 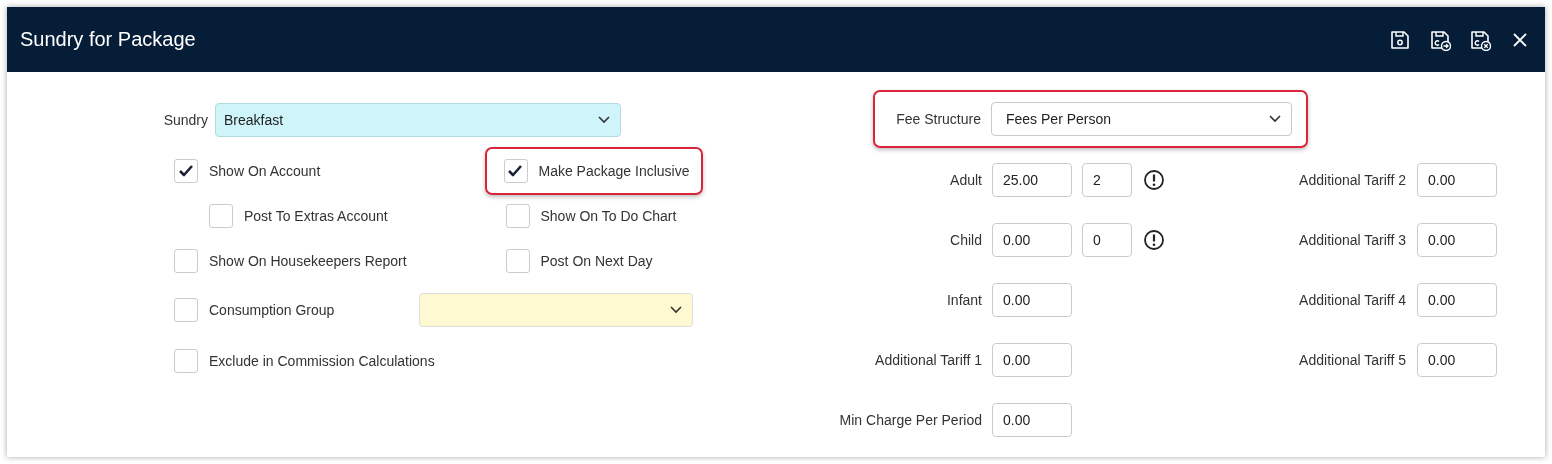 What do you see at coordinates (965, 240) in the screenshot?
I see `field-label: Child` at bounding box center [965, 240].